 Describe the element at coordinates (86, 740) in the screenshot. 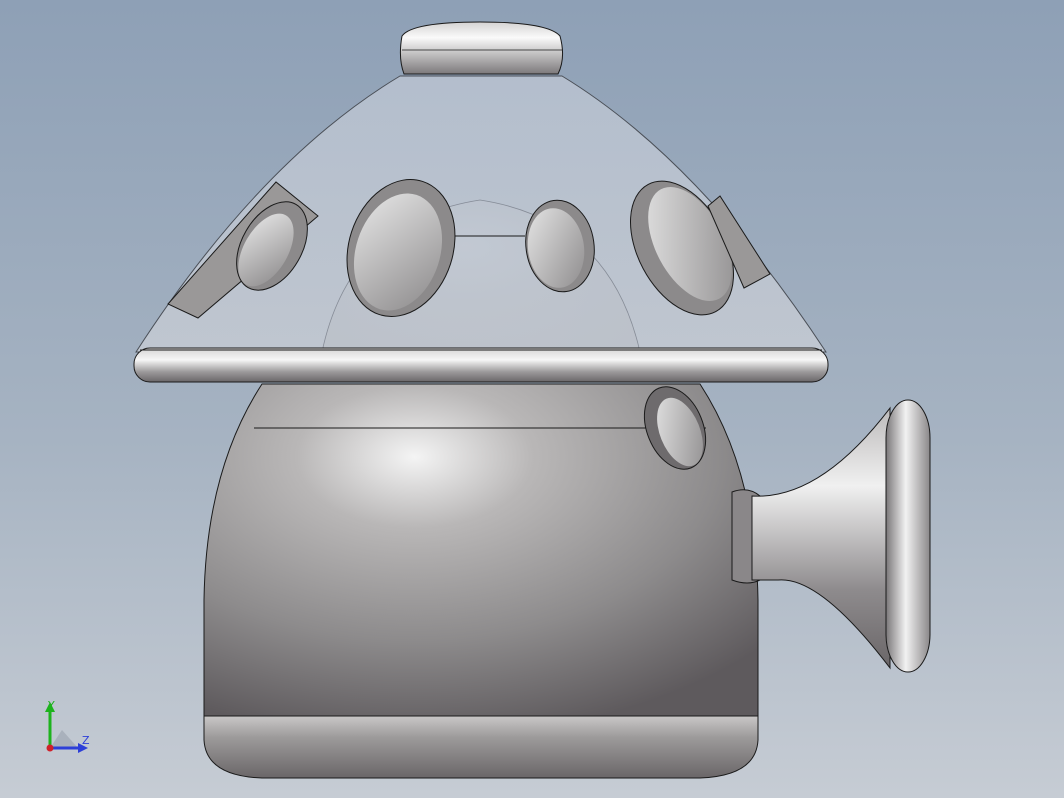

I see `z-axis-label: Z` at that location.